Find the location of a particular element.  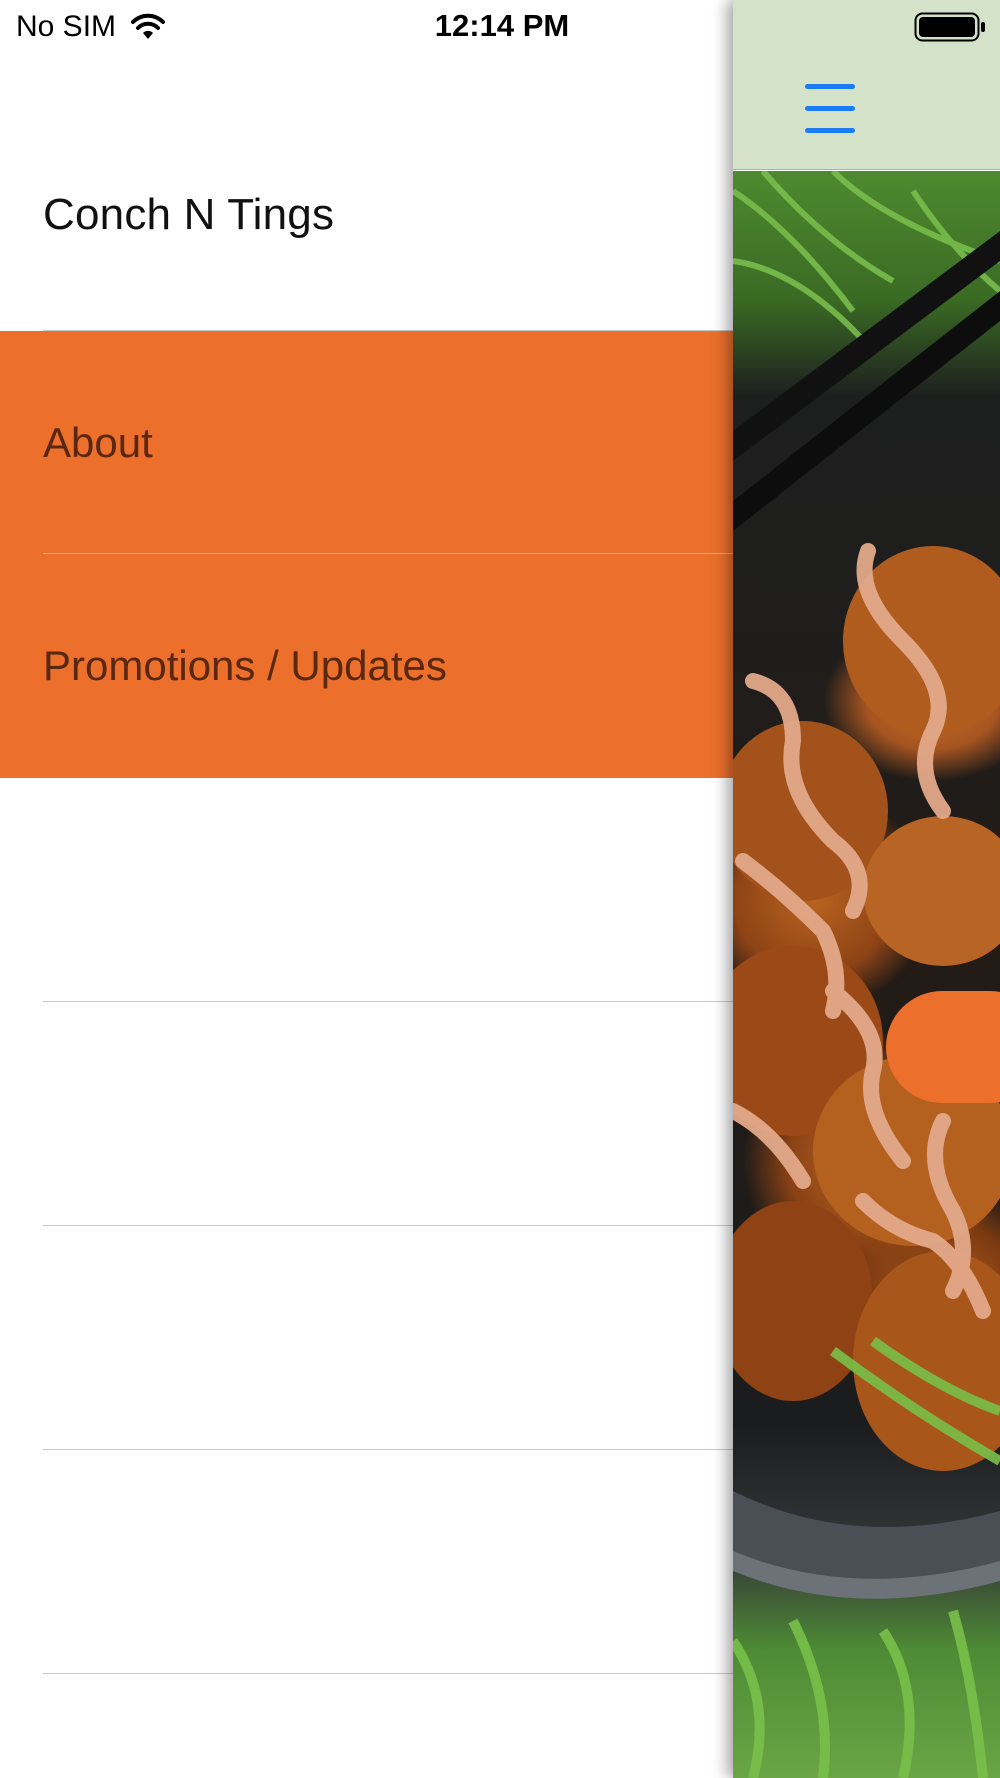

menu-title: Conch N Tings is located at coordinates (189, 214).